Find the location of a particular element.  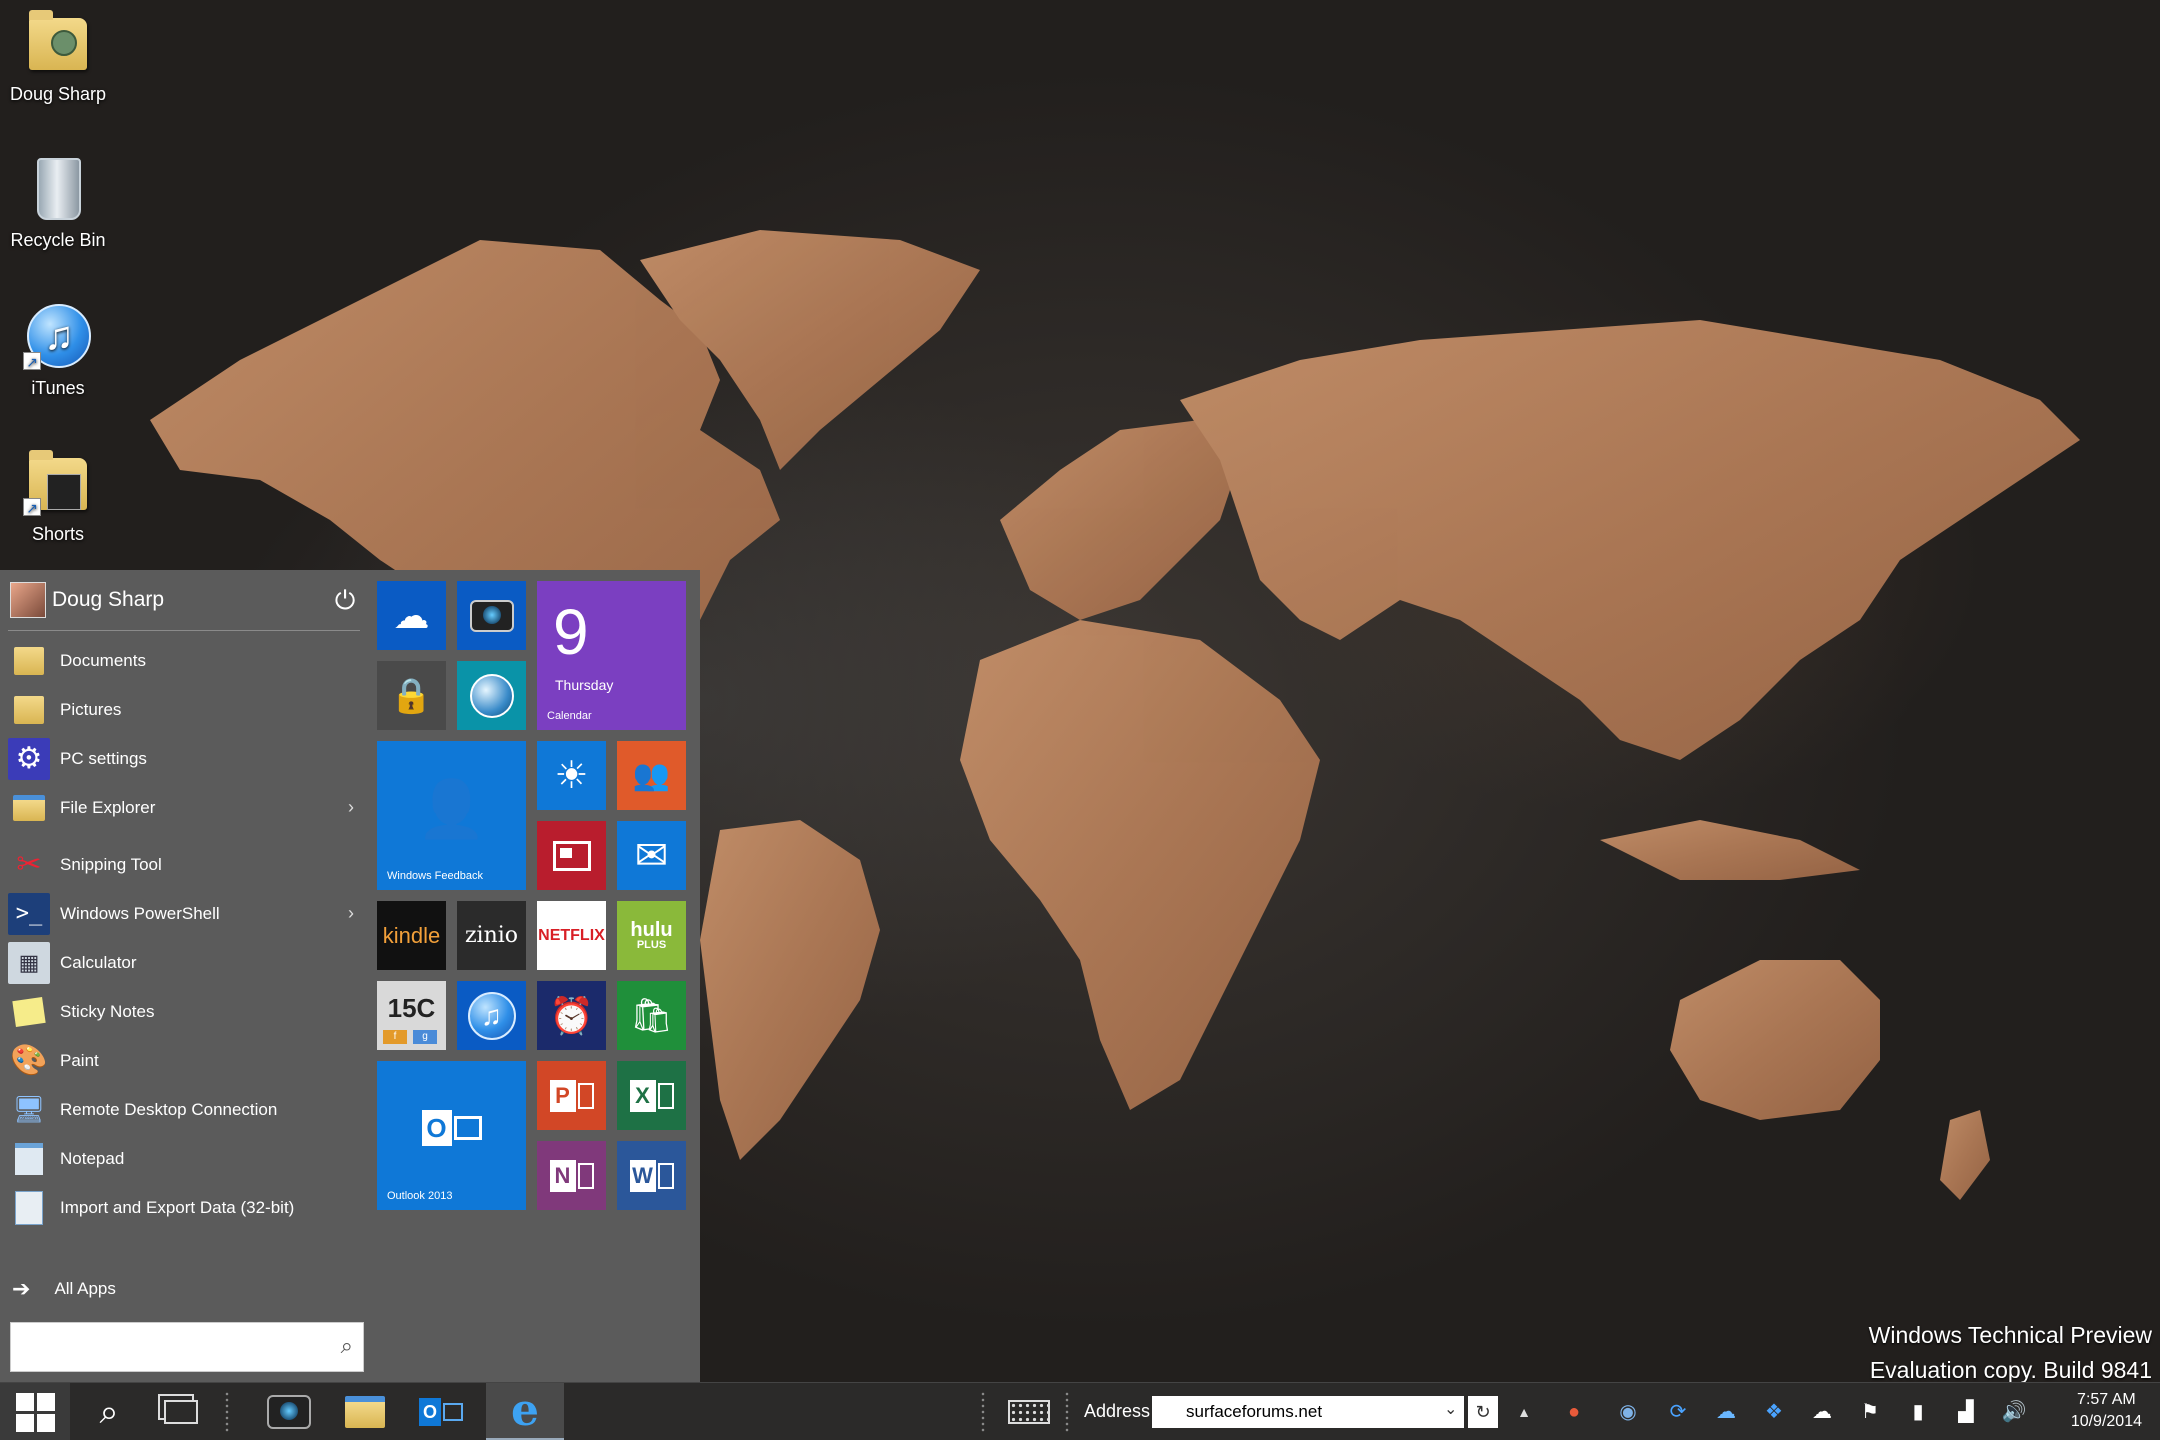

tile-word: W is located at coordinates (651, 1175).